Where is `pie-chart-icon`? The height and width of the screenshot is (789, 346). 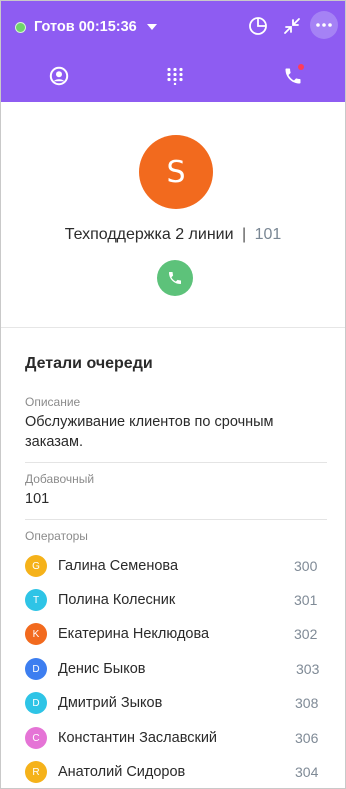 pie-chart-icon is located at coordinates (258, 26).